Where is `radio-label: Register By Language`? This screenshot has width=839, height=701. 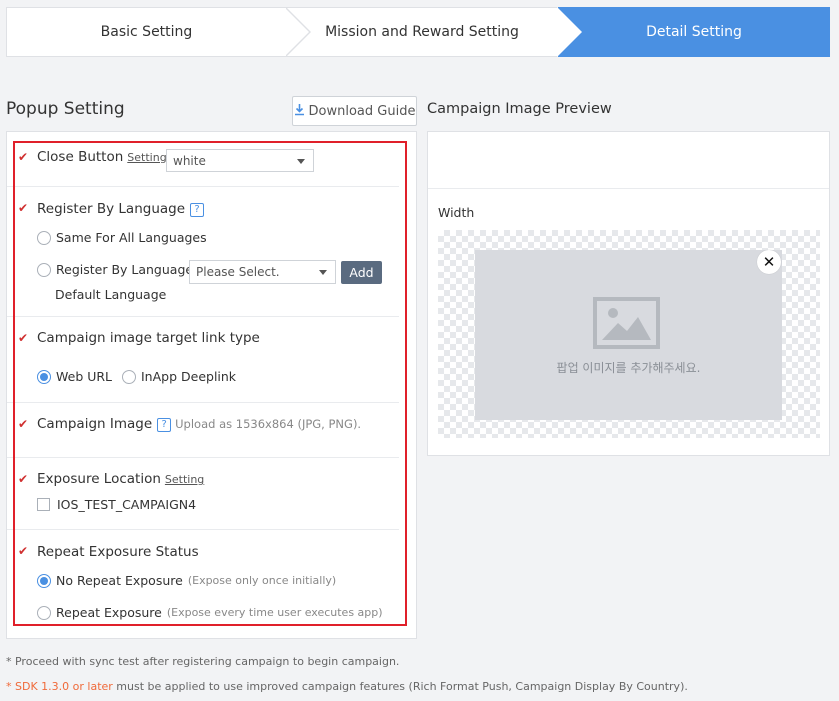 radio-label: Register By Language is located at coordinates (125, 269).